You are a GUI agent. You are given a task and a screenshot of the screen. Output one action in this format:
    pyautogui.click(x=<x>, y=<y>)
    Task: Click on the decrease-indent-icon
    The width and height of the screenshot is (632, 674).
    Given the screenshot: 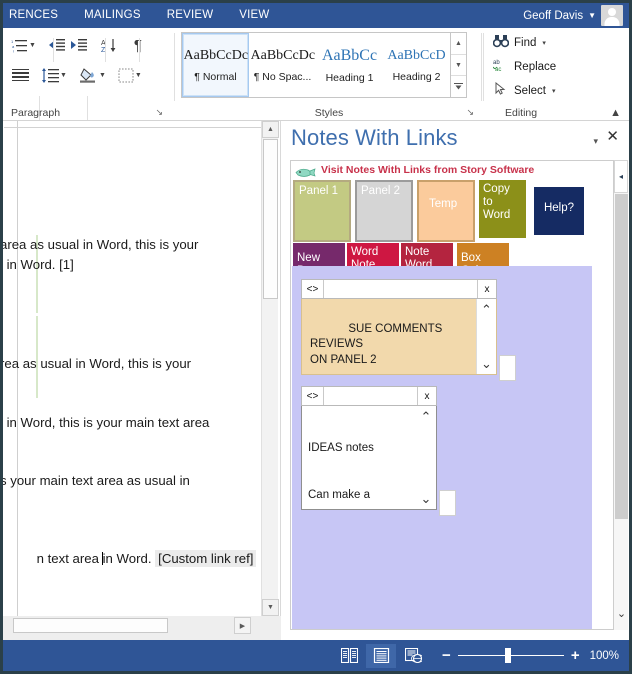 What is the action you would take?
    pyautogui.click(x=57, y=45)
    